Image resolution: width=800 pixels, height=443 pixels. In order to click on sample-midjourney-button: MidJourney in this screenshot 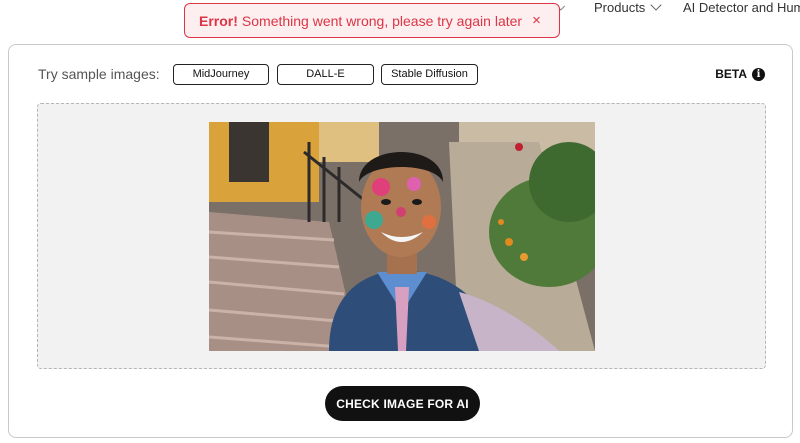, I will do `click(221, 74)`.